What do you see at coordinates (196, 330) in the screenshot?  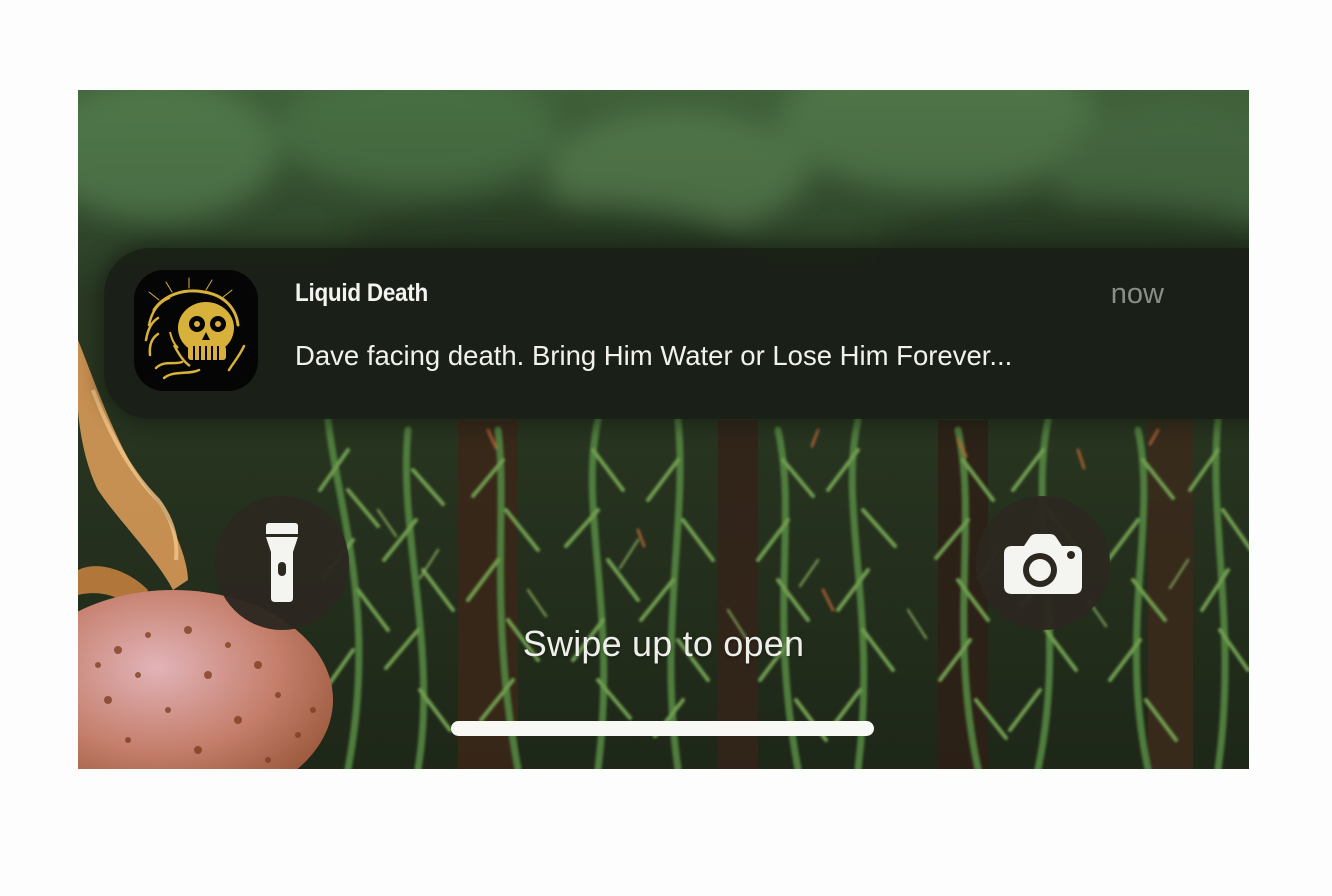 I see `liquid-death-skull-logo-icon` at bounding box center [196, 330].